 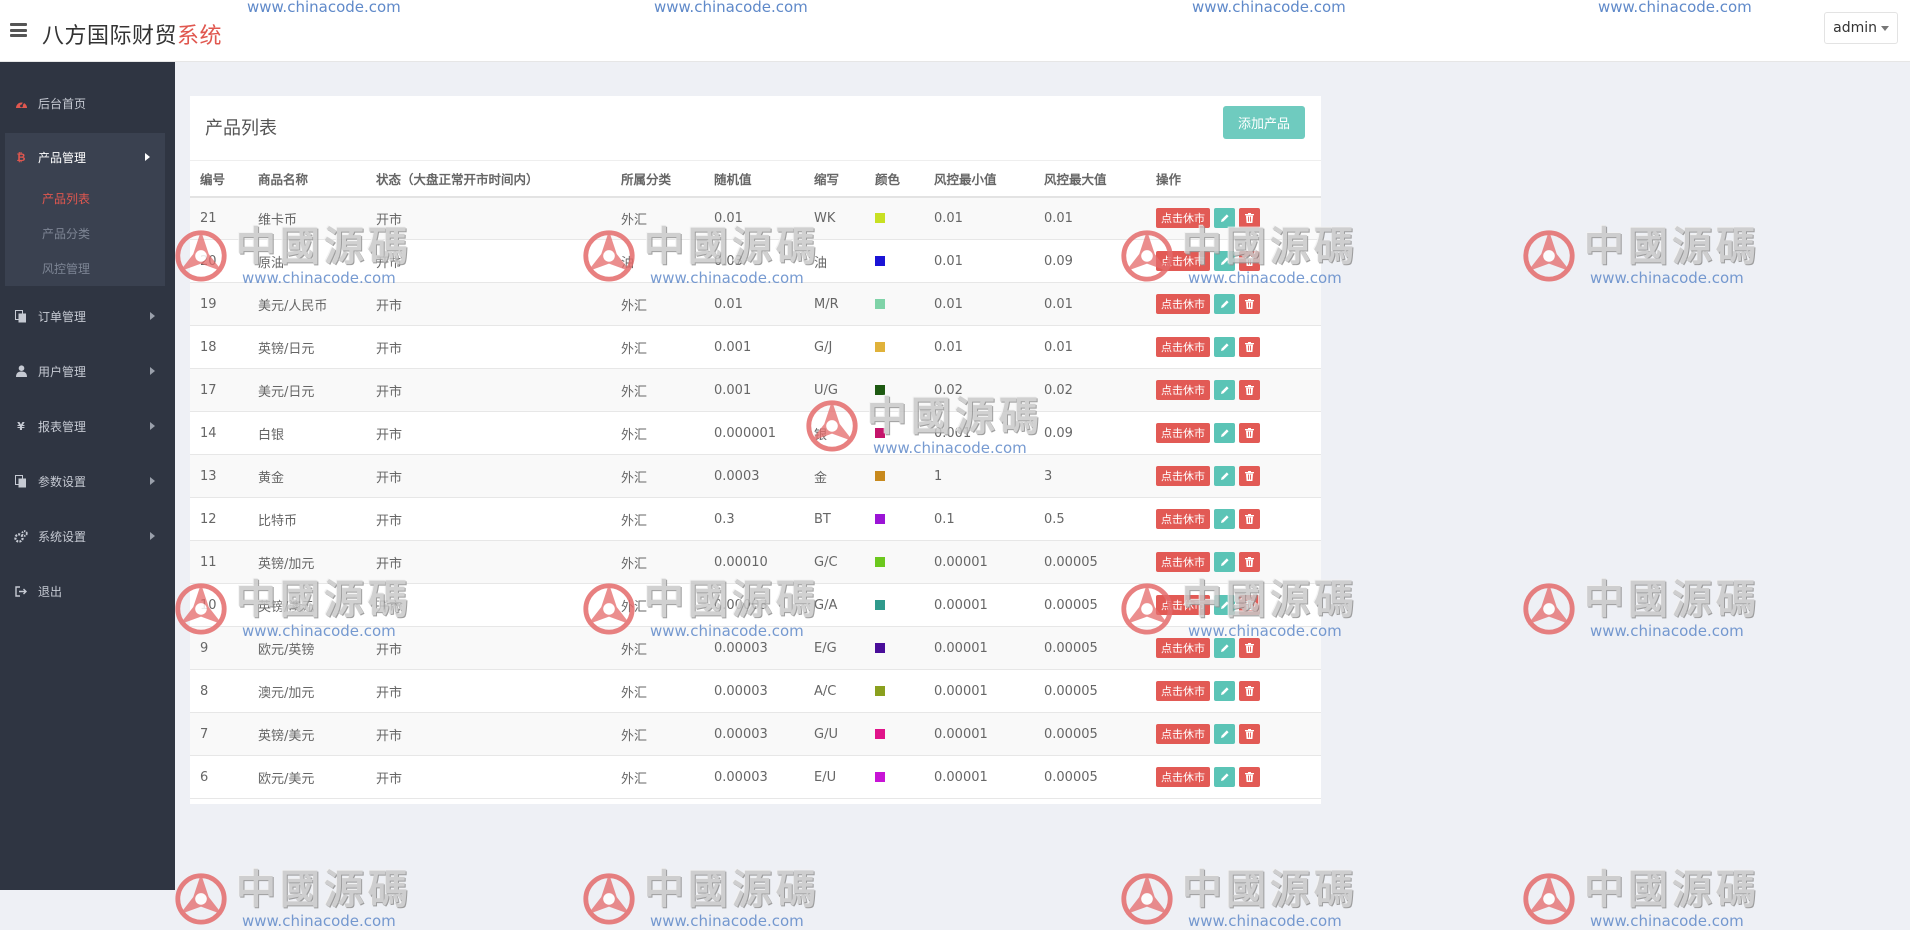 I want to click on watermark-text: 中國源碼 www.chinacode.com, so click(x=732, y=899).